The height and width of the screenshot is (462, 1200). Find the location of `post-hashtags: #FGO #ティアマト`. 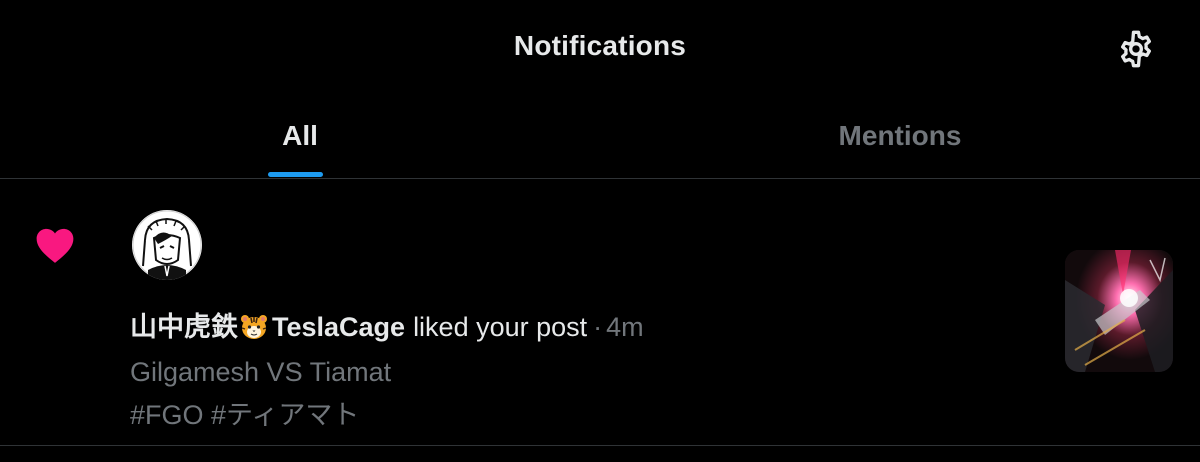

post-hashtags: #FGO #ティアマト is located at coordinates (245, 415).